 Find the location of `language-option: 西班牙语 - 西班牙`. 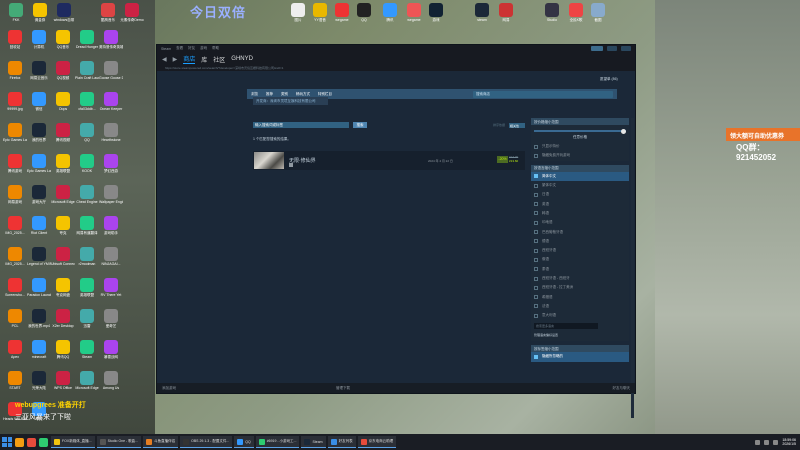

language-option: 西班牙语 - 西班牙 is located at coordinates (580, 278).